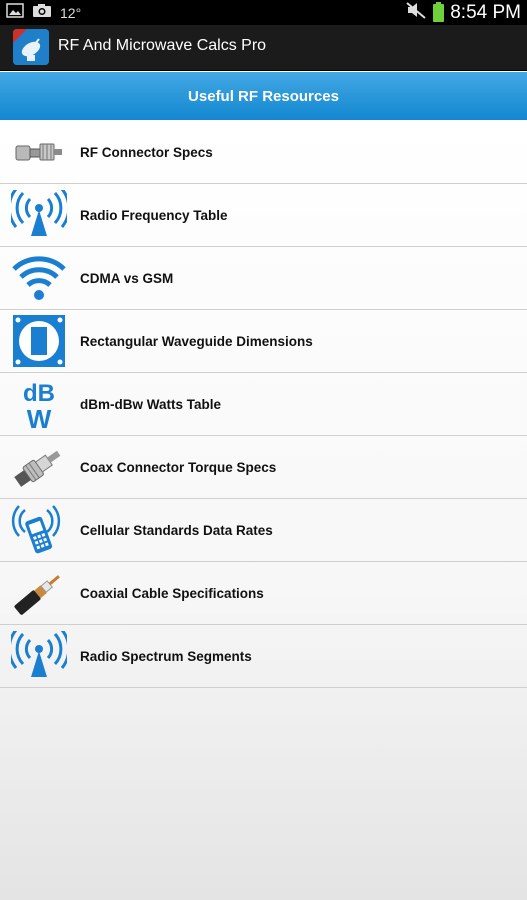  I want to click on coaxial-cable-icon, so click(39, 593).